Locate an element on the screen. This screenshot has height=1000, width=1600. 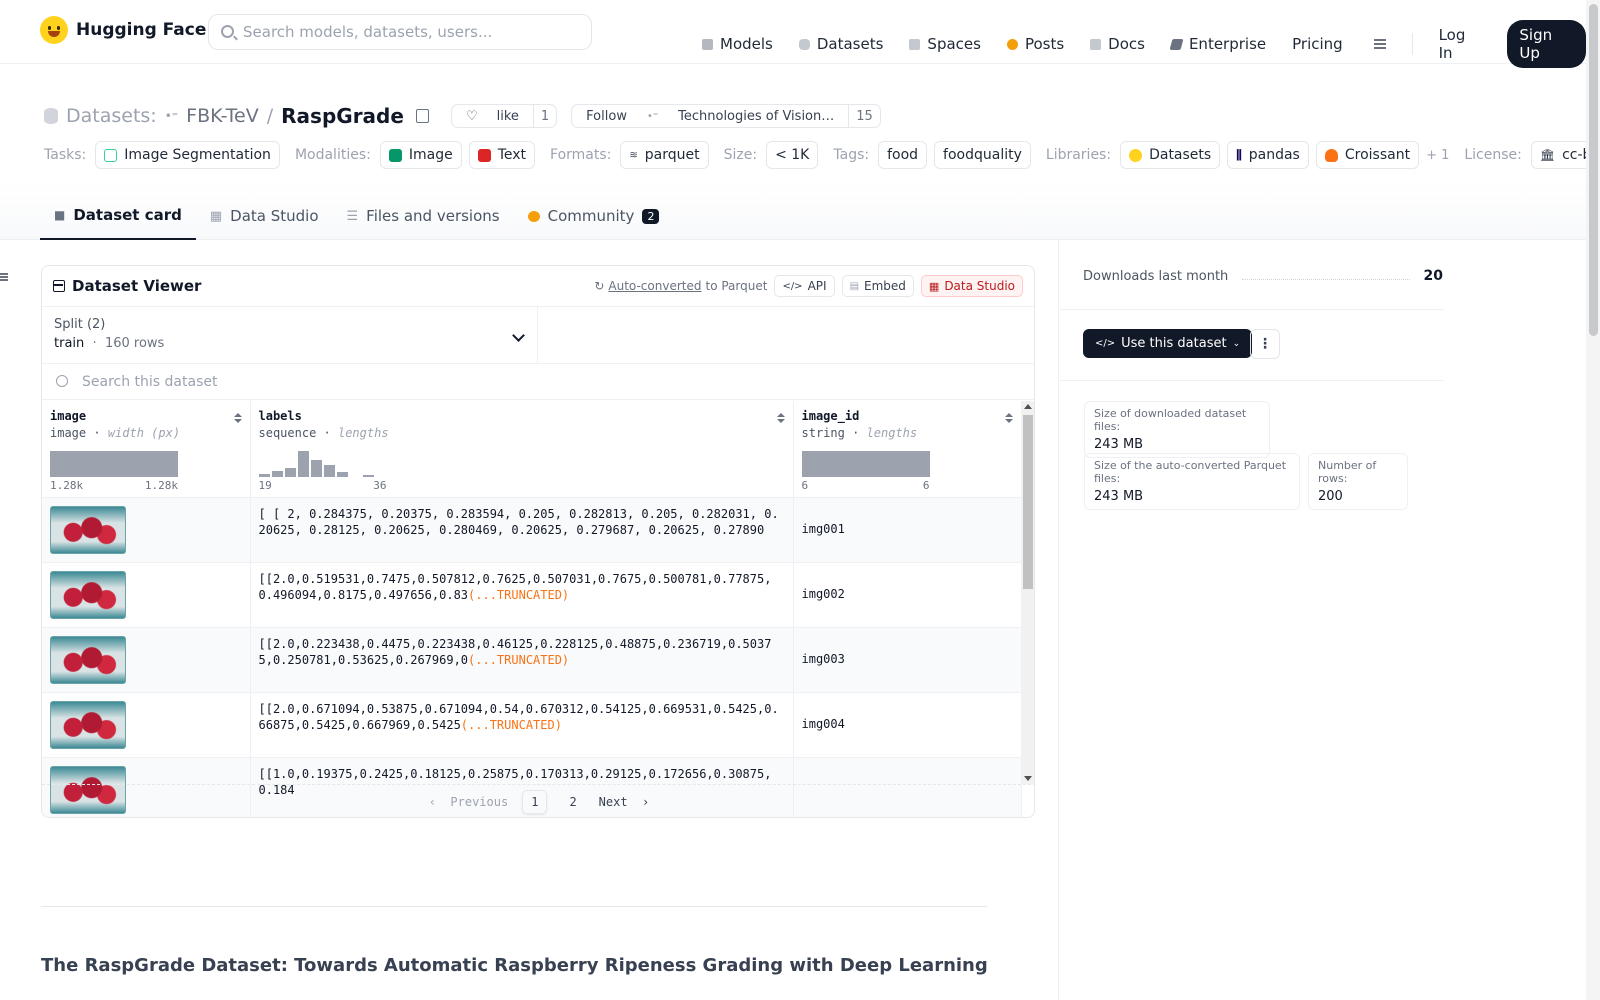
sidebar-divider is located at coordinates (1058, 620).